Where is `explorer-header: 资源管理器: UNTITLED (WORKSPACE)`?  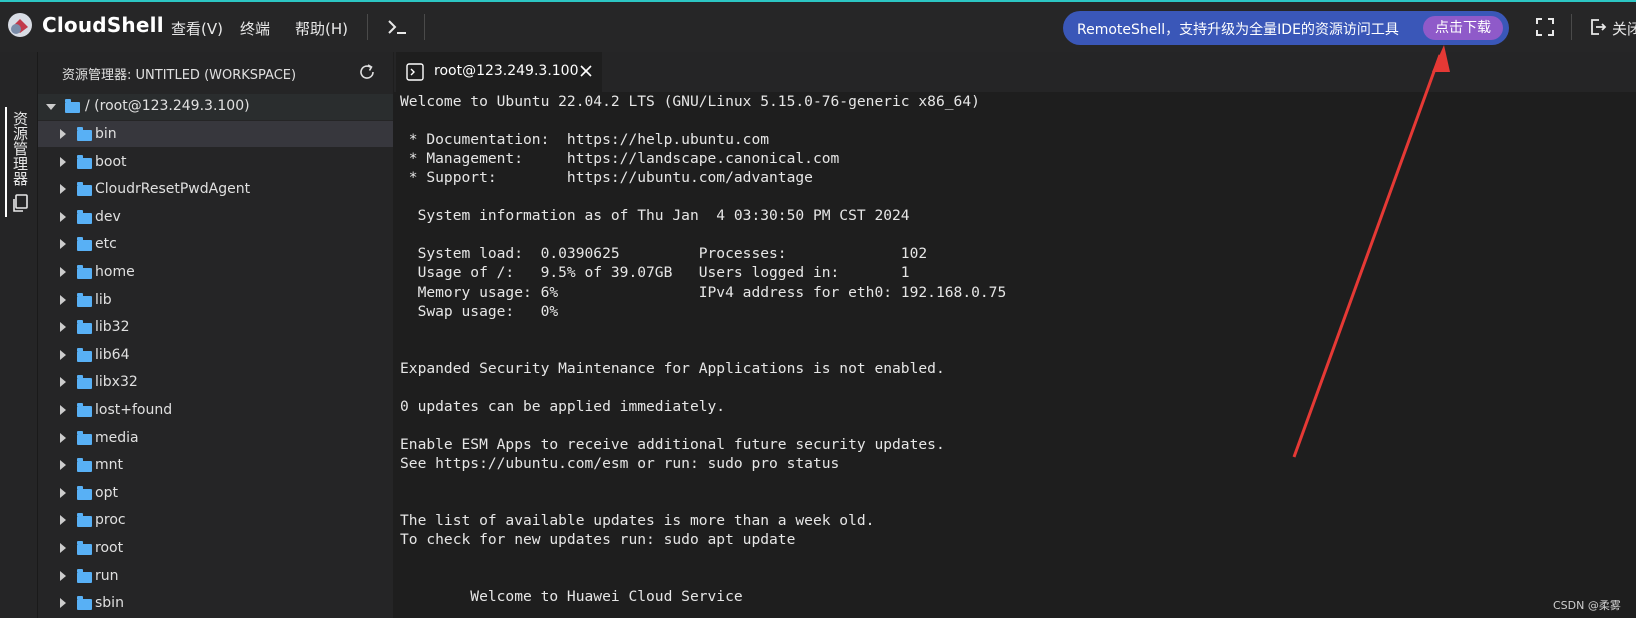
explorer-header: 资源管理器: UNTITLED (WORKSPACE) is located at coordinates (215, 73).